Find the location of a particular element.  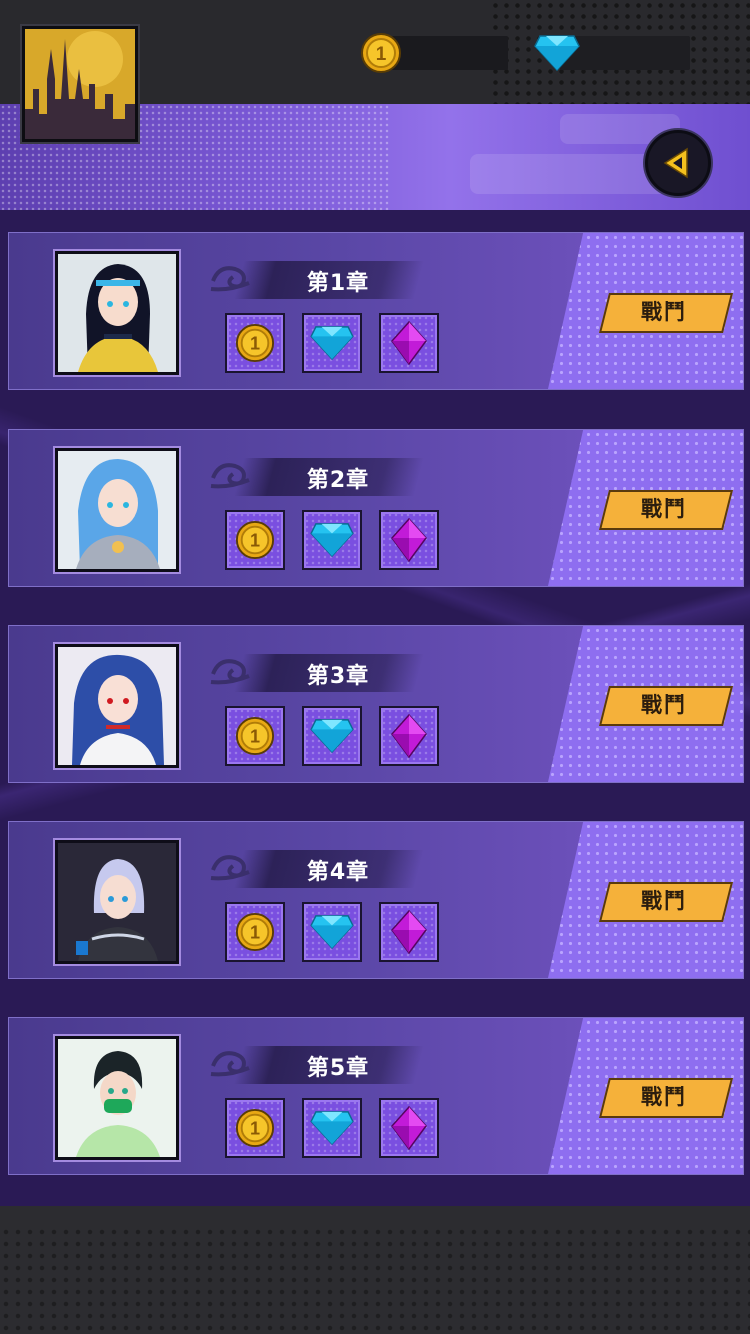

back-button is located at coordinates (678, 163).